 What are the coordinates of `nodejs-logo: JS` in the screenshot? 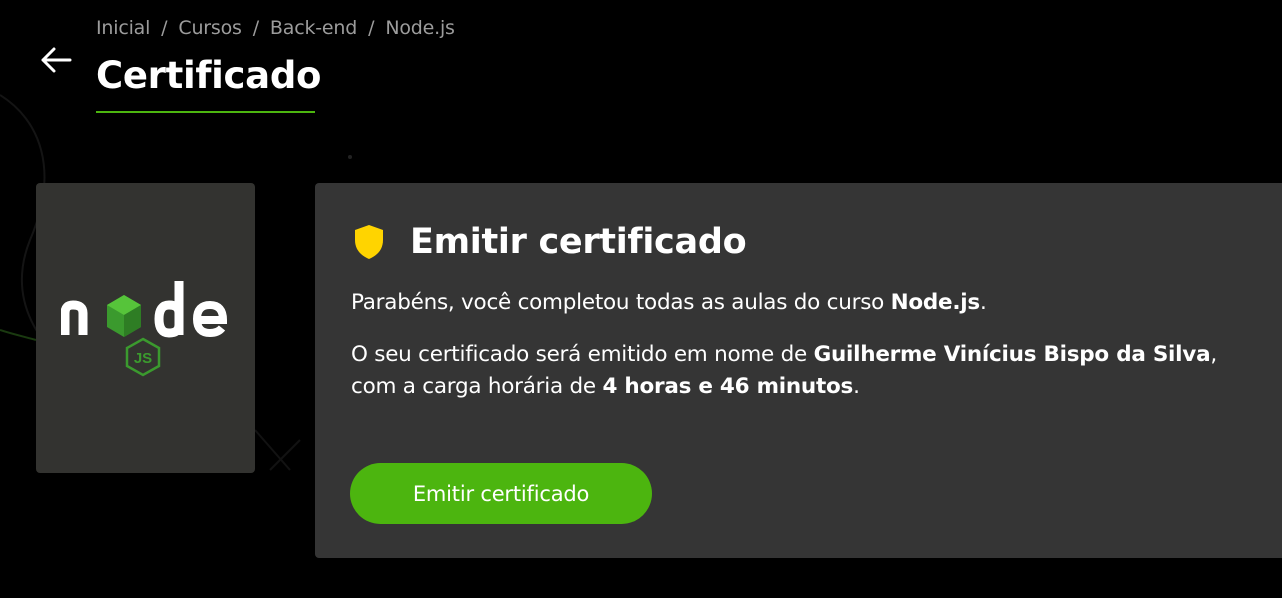 It's located at (143, 329).